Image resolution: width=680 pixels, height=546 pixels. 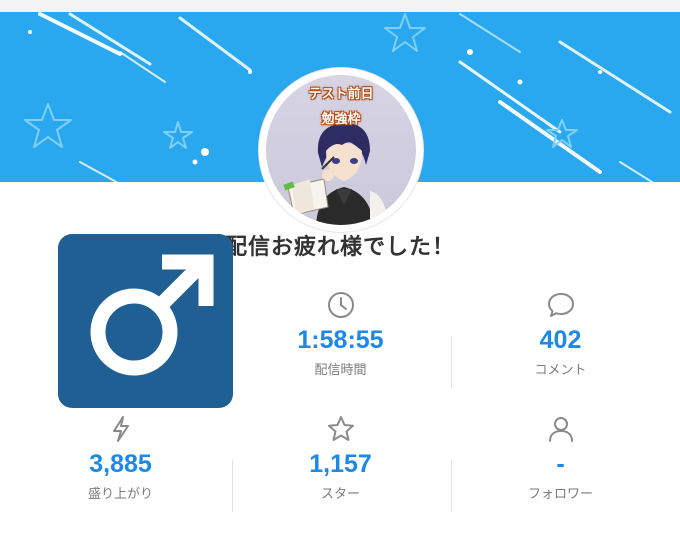 What do you see at coordinates (560, 370) in the screenshot?
I see `stat-comments-label: コメント` at bounding box center [560, 370].